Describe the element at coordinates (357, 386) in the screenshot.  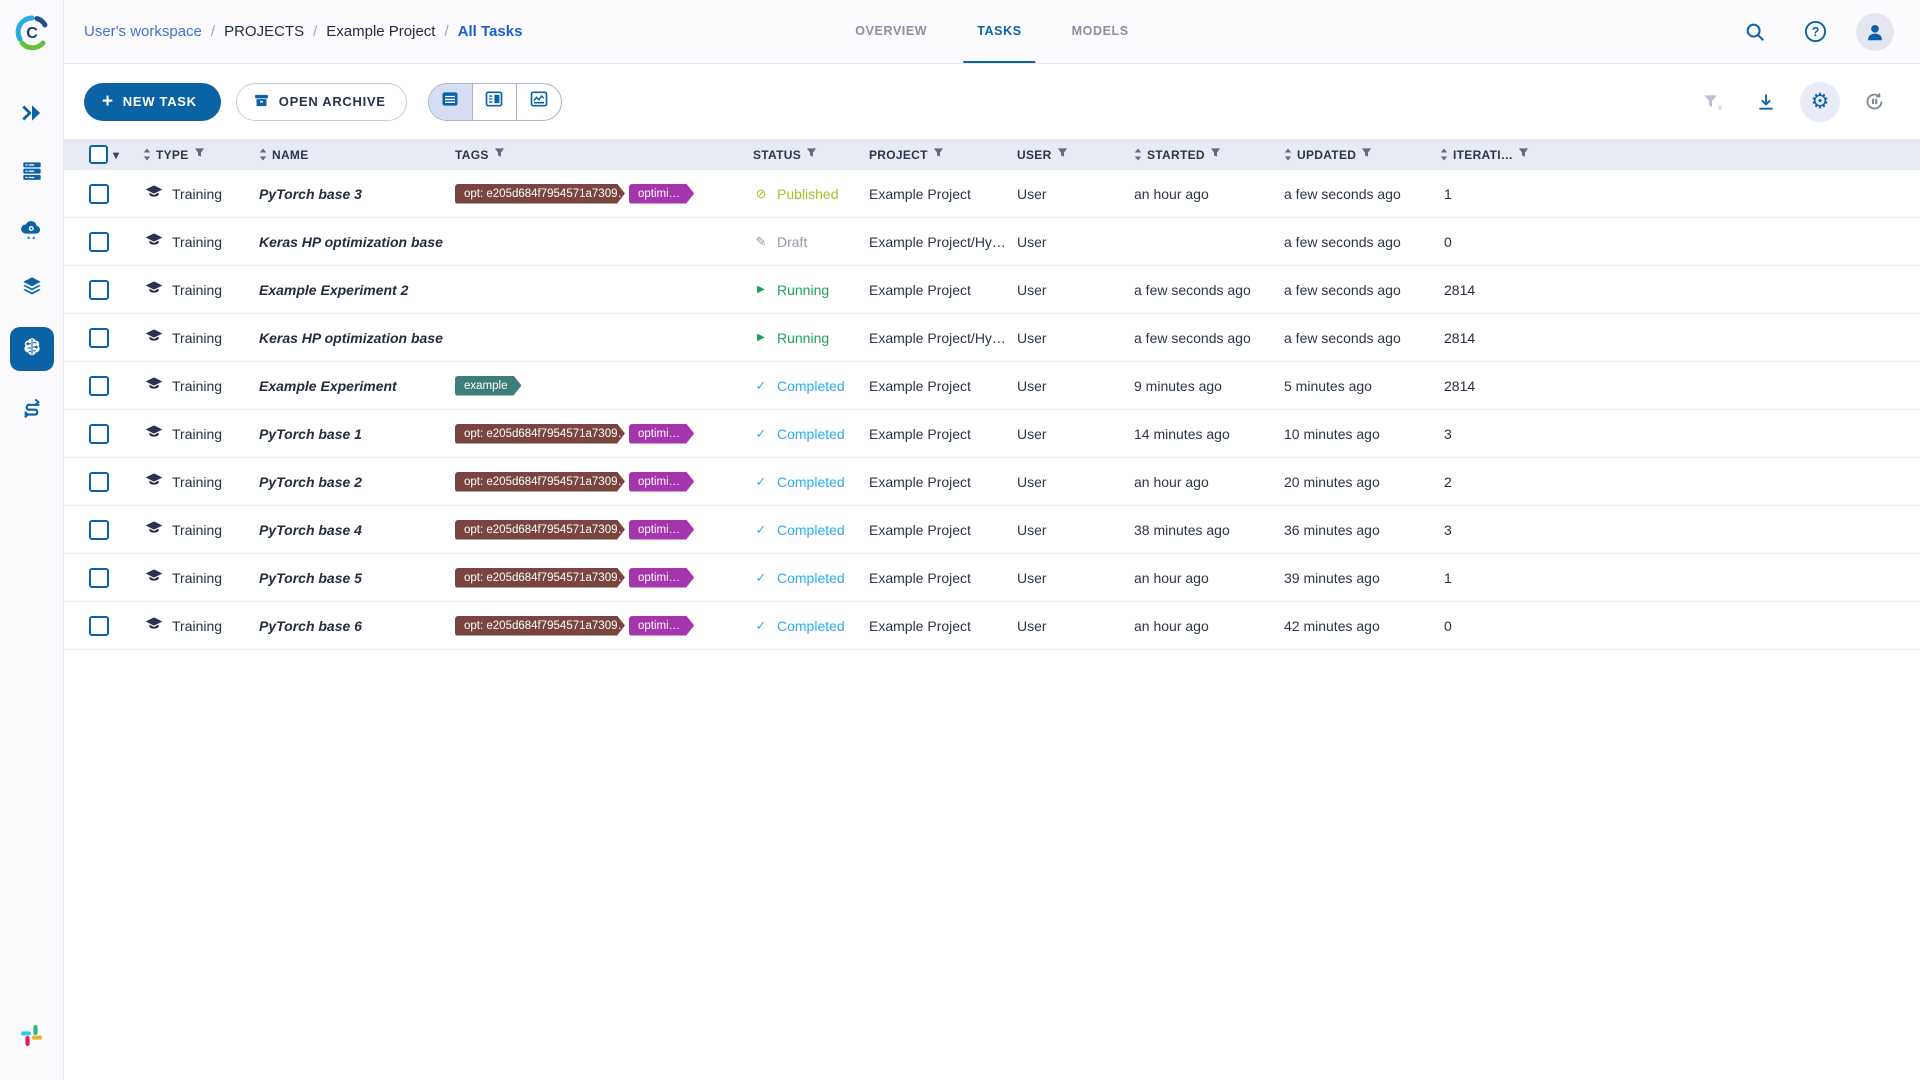
I see `name-cell: Example Experiment` at that location.